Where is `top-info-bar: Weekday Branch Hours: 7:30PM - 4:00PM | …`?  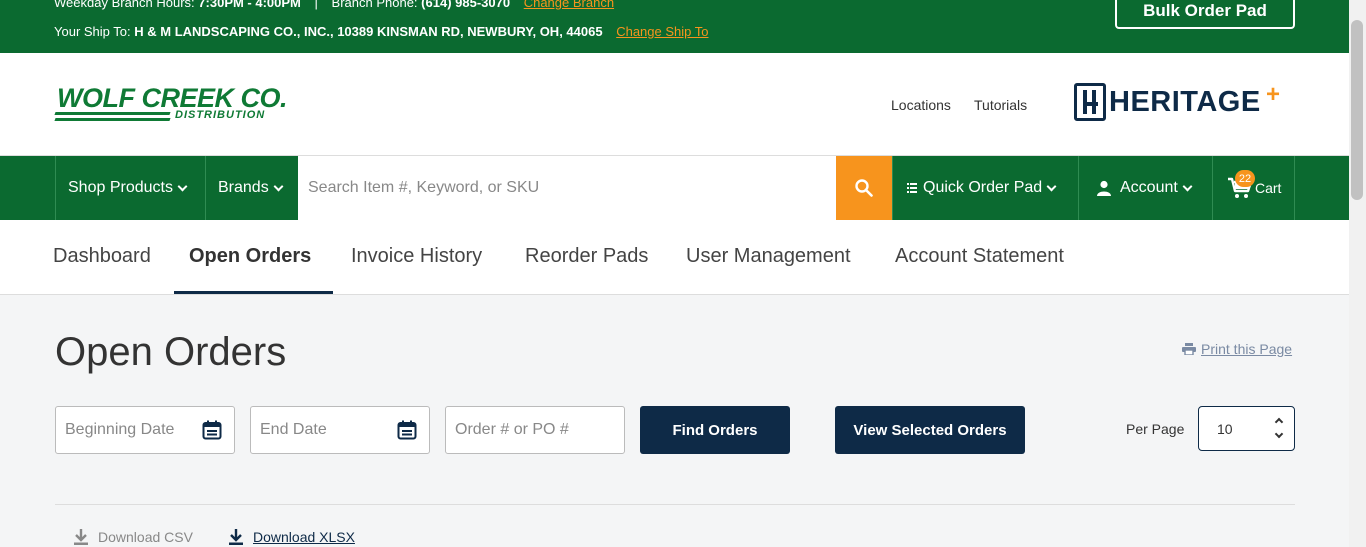 top-info-bar: Weekday Branch Hours: 7:30PM - 4:00PM | … is located at coordinates (683, 26).